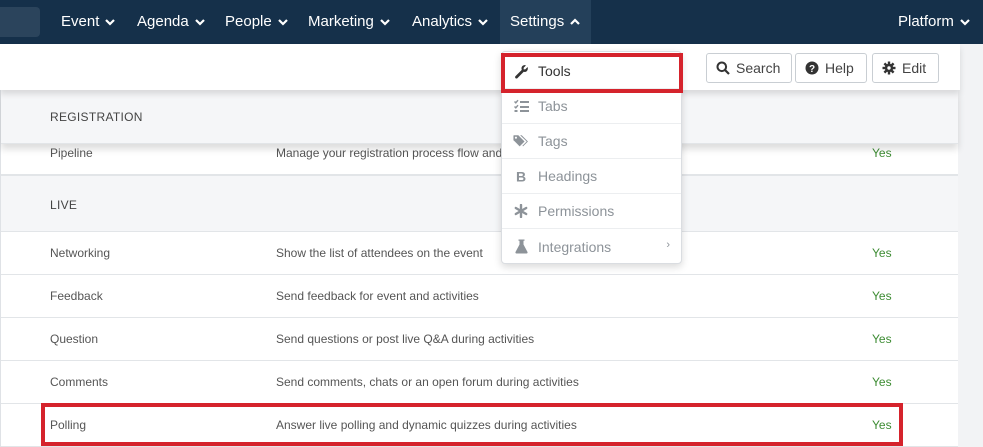  What do you see at coordinates (479, 117) in the screenshot?
I see `section-header-registration: REGISTRATION` at bounding box center [479, 117].